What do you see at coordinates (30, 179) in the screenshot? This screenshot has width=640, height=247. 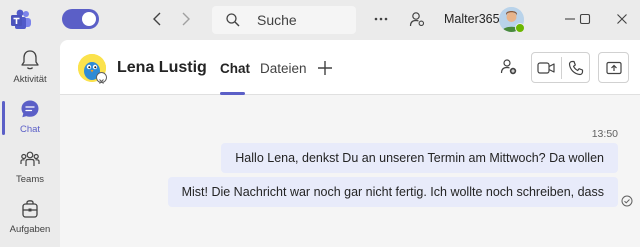 I see `rail-label-teams: Teams` at bounding box center [30, 179].